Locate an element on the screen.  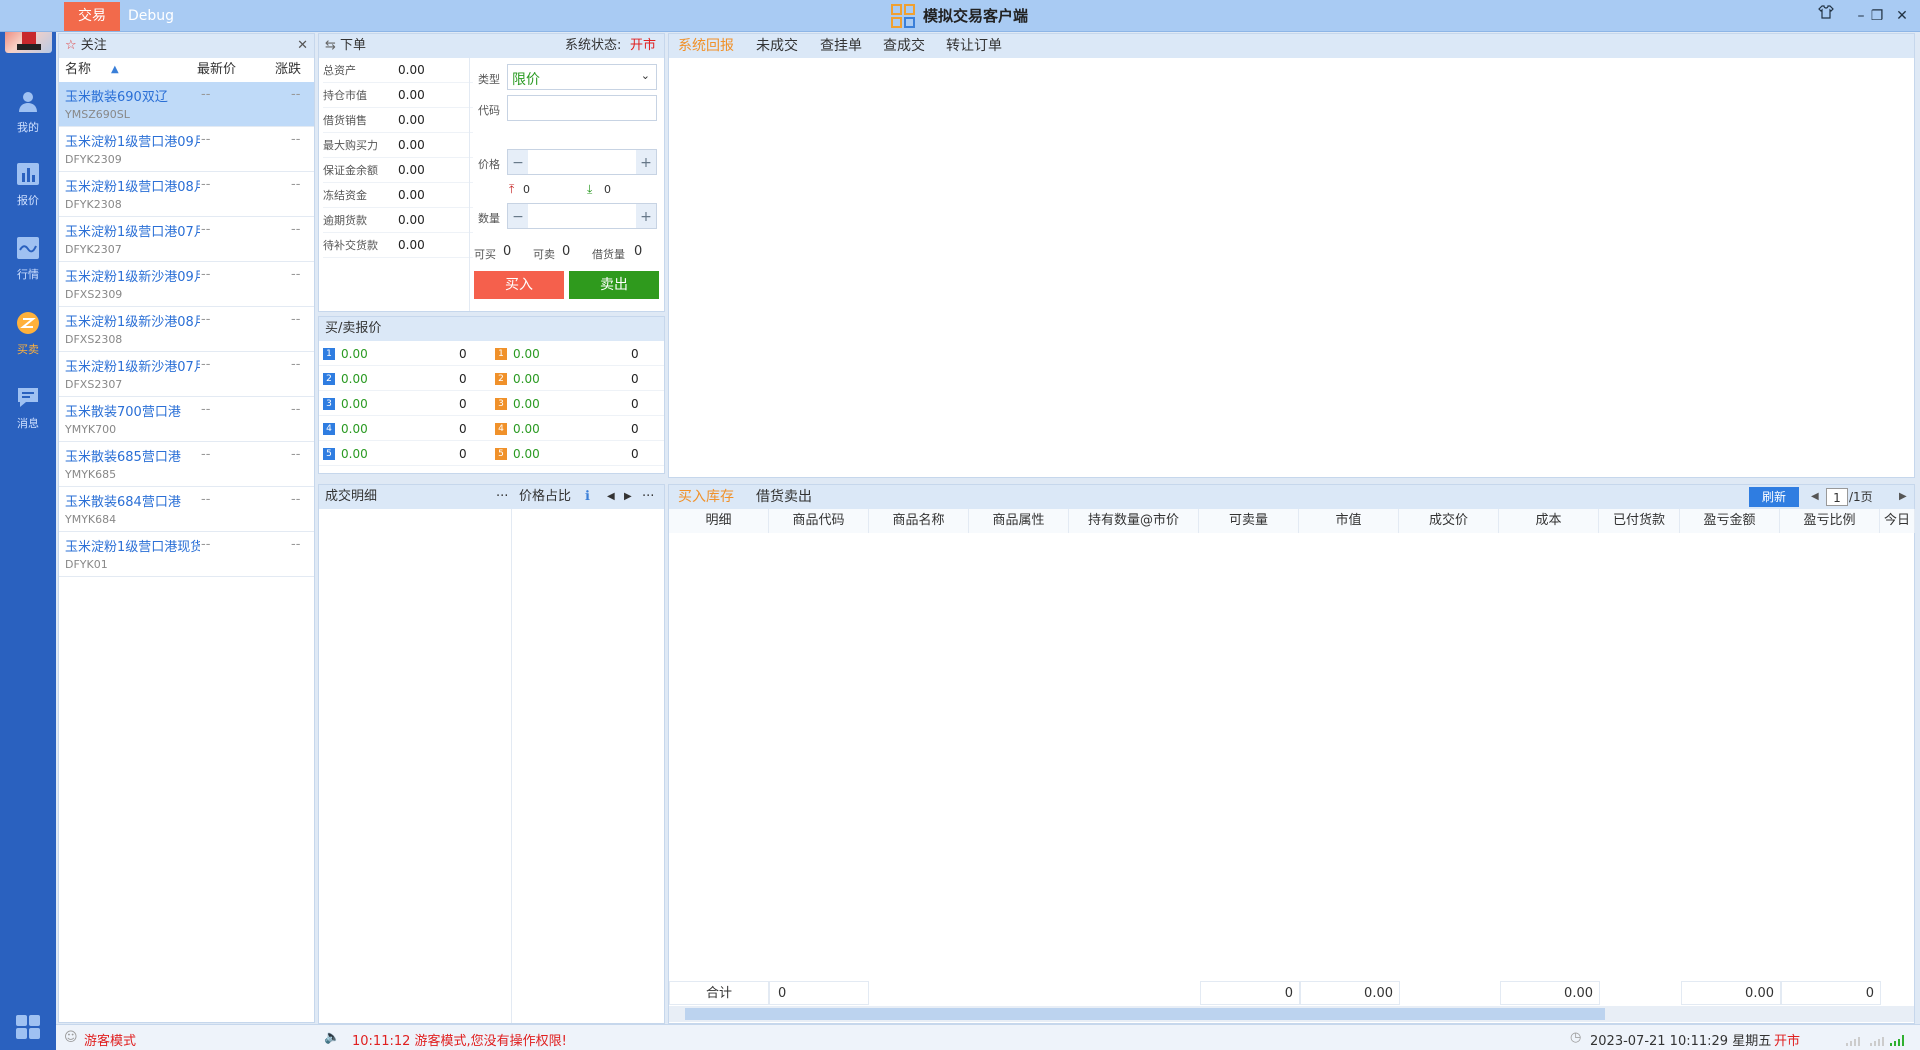
rail-item-market: 行情 is located at coordinates (28, 258).